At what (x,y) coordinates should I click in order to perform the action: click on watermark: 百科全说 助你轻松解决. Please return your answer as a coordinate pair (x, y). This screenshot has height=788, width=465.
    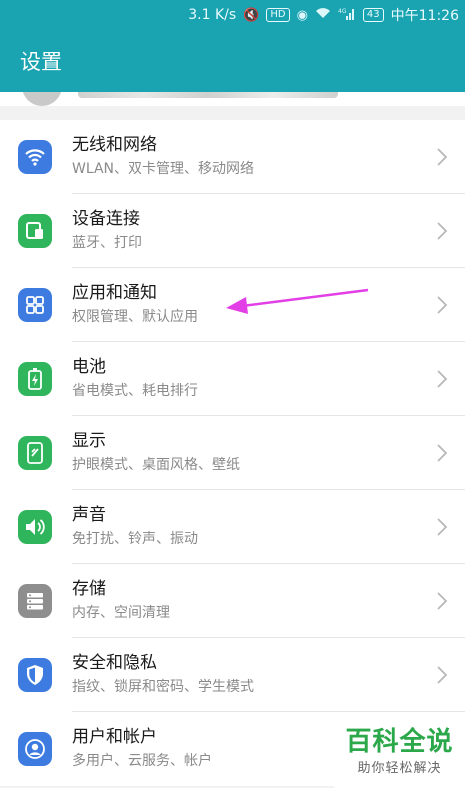
    Looking at the image, I should click on (399, 756).